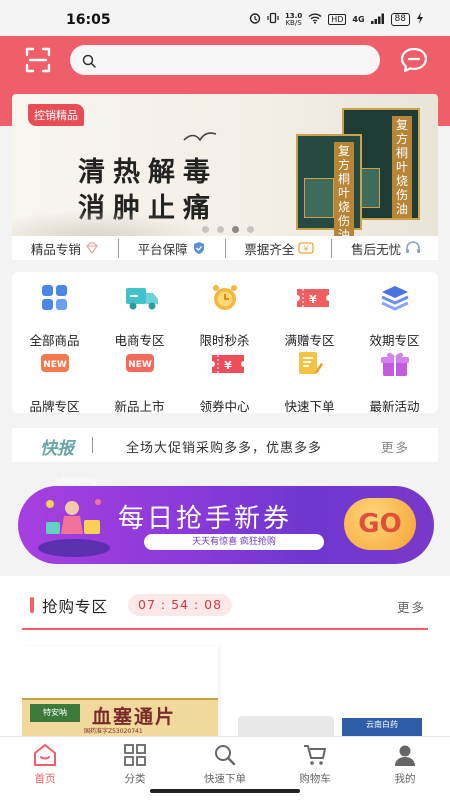 The height and width of the screenshot is (800, 450). Describe the element at coordinates (75, 607) in the screenshot. I see `sale-title: 抢购专区` at that location.